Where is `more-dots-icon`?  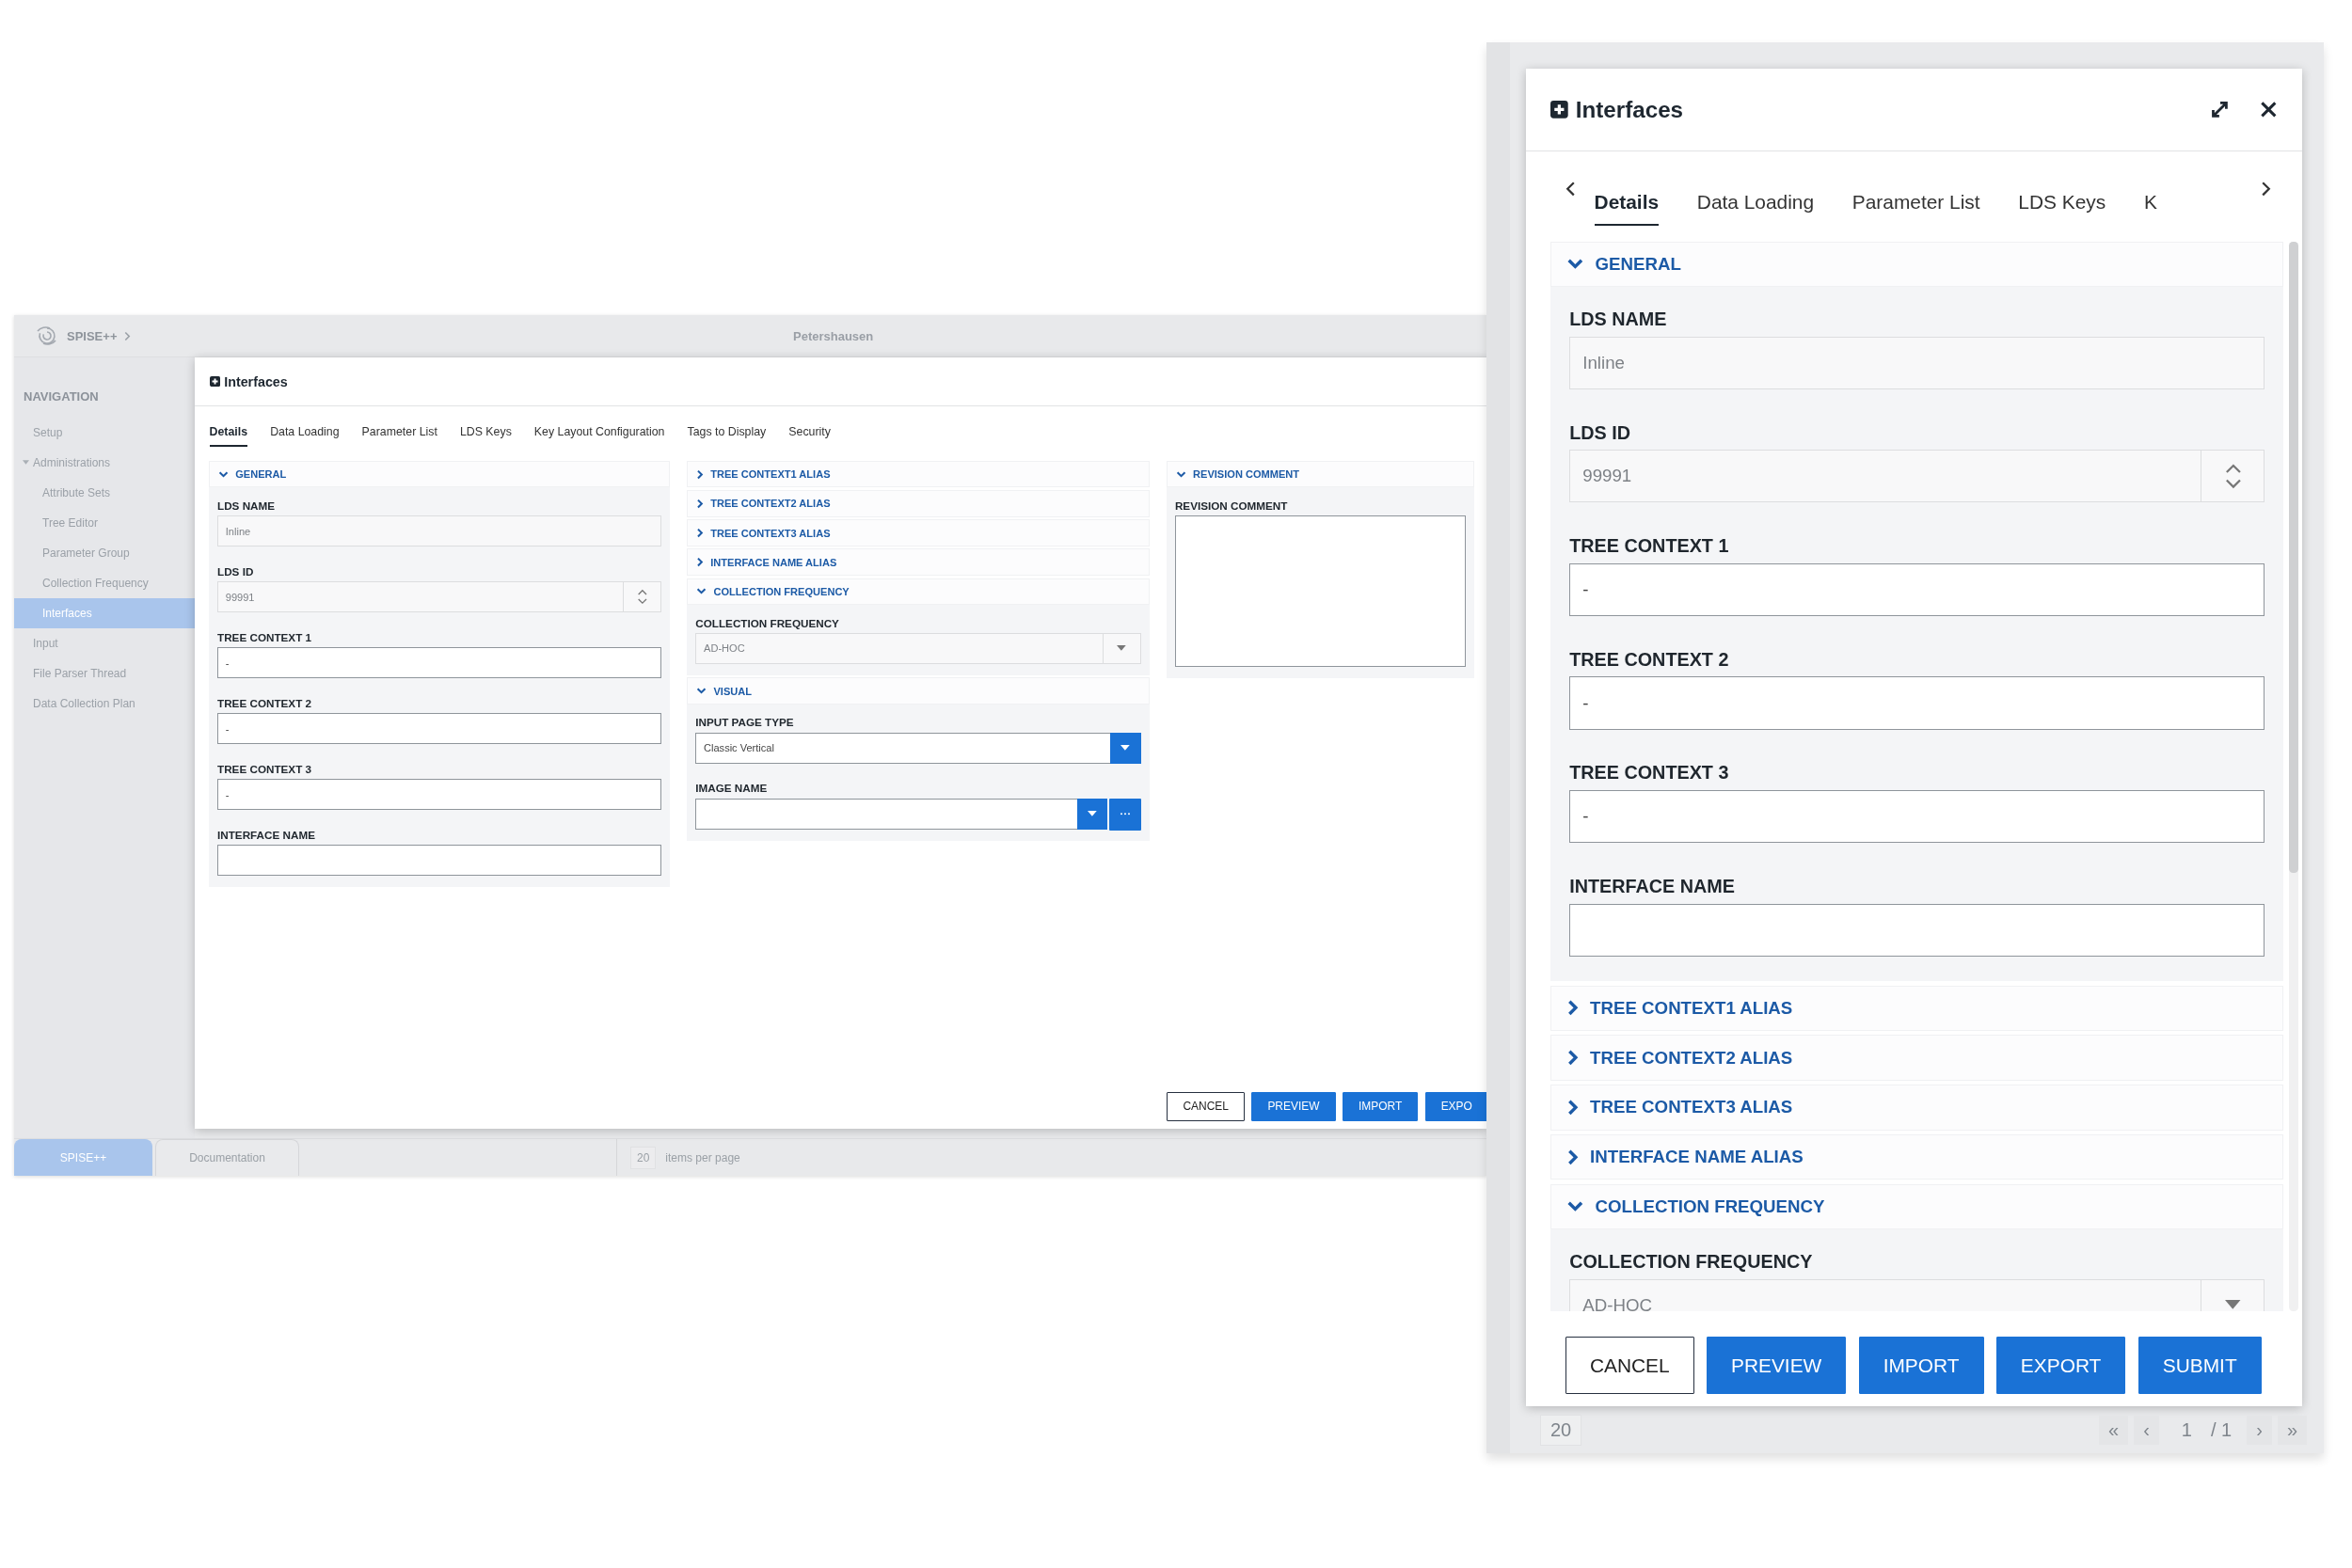 more-dots-icon is located at coordinates (1125, 814).